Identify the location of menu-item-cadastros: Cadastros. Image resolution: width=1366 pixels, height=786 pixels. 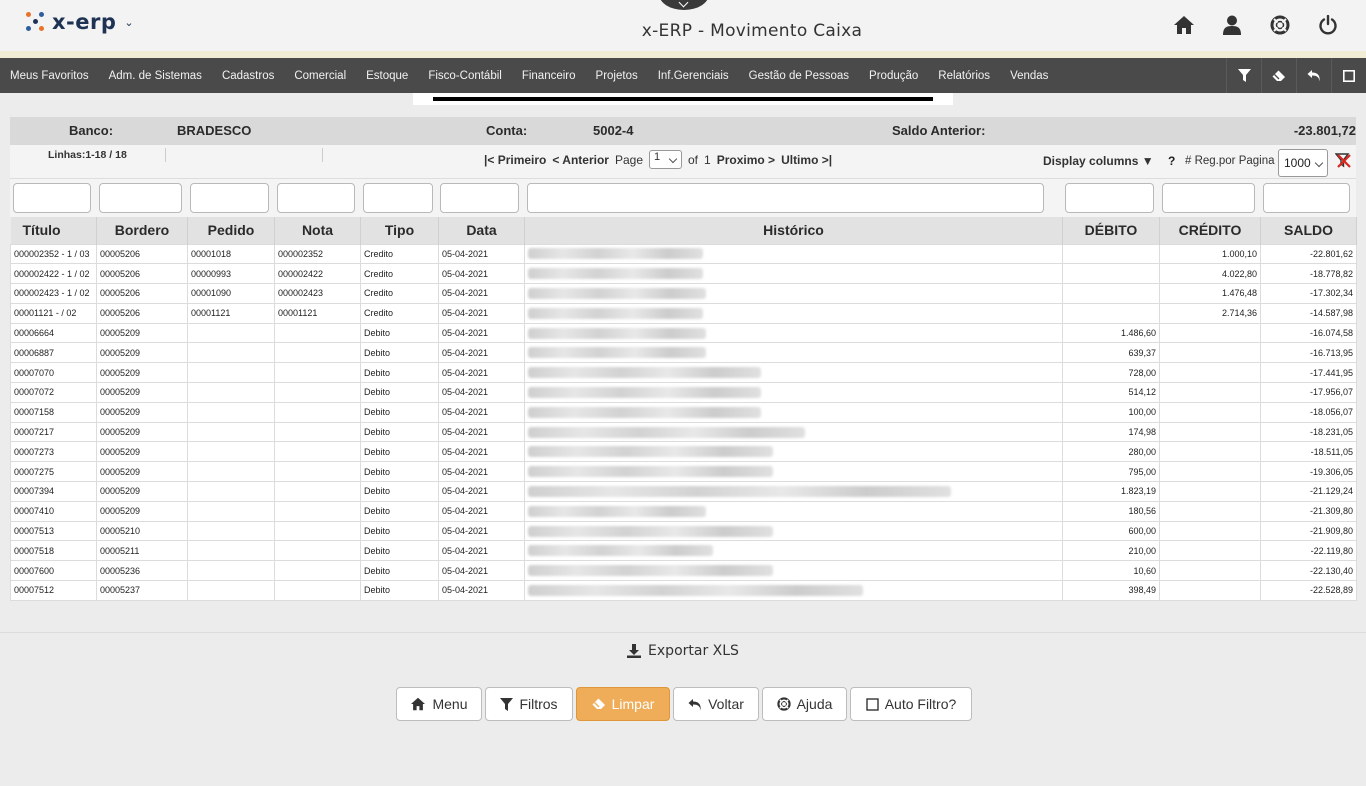
(248, 76).